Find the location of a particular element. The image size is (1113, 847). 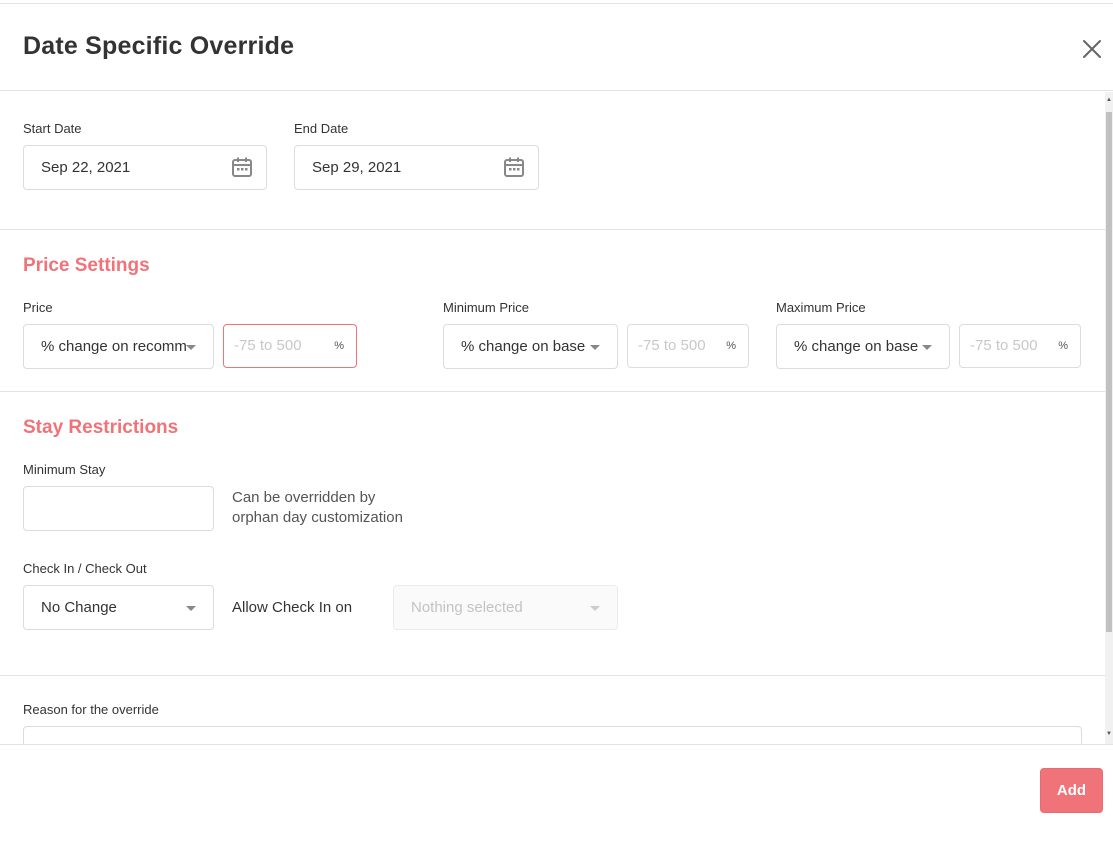

allow-checkin-label: Allow Check In on is located at coordinates (292, 607).